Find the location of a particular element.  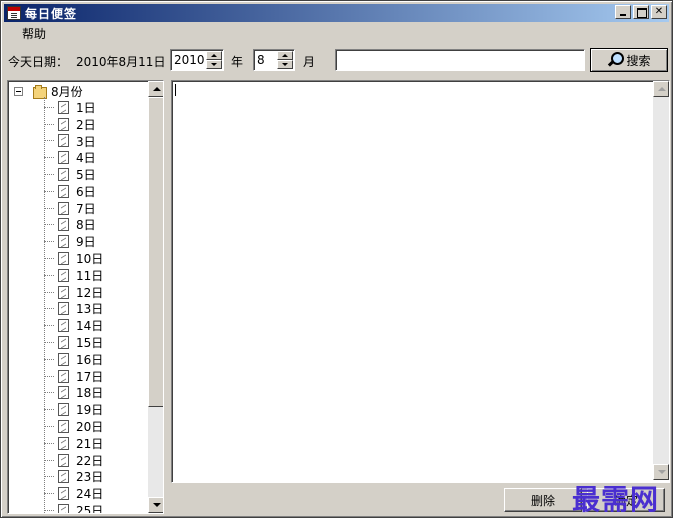

editor-scroll-up-button is located at coordinates (661, 89).